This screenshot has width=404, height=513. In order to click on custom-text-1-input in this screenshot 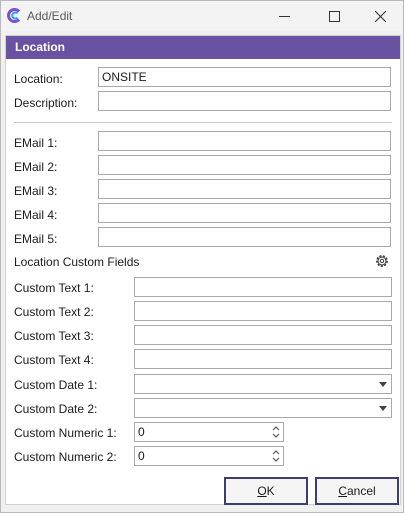, I will do `click(263, 287)`.